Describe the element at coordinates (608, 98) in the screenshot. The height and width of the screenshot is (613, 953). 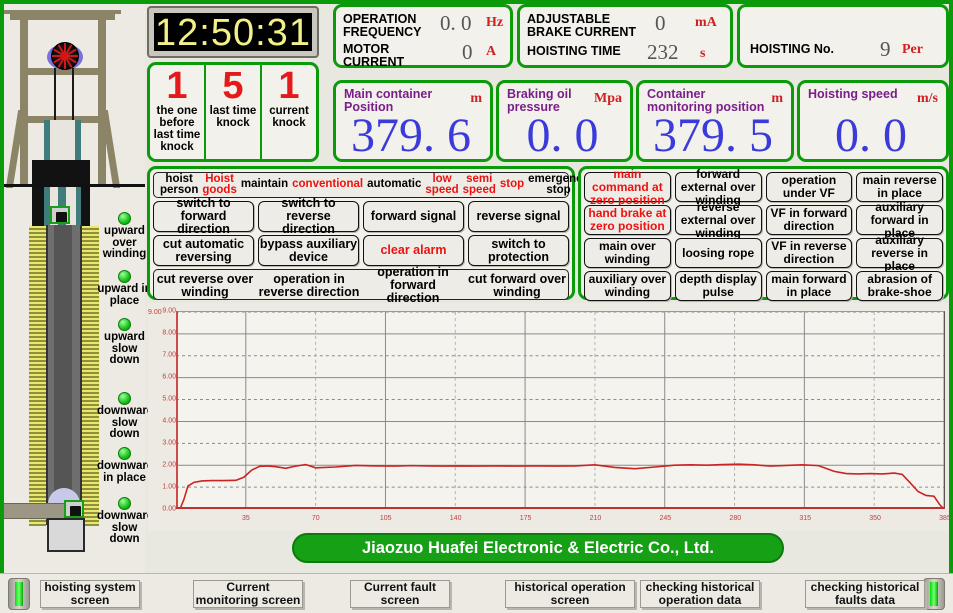
I see `big-readout-unit: Mpa` at that location.